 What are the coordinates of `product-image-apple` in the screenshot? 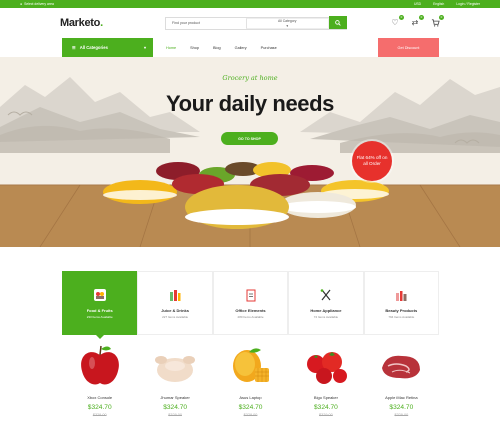 It's located at (100, 366).